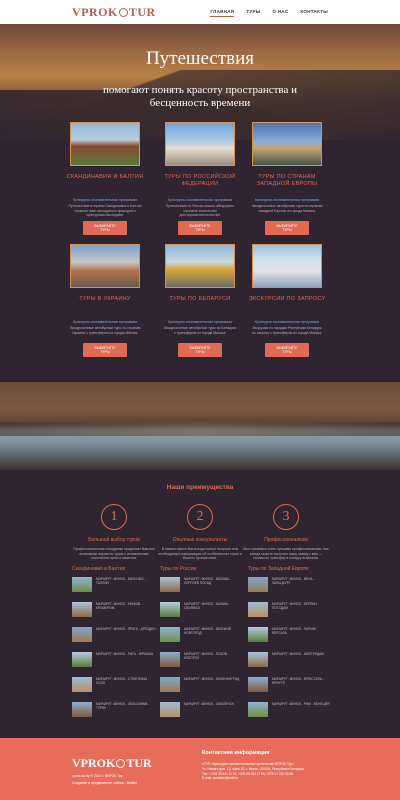  Describe the element at coordinates (114, 714) in the screenshot. I see `list-item: МАРШРУТ: МИНСК - ХЕЛЬСИНКИ - ТУРКУ` at that location.